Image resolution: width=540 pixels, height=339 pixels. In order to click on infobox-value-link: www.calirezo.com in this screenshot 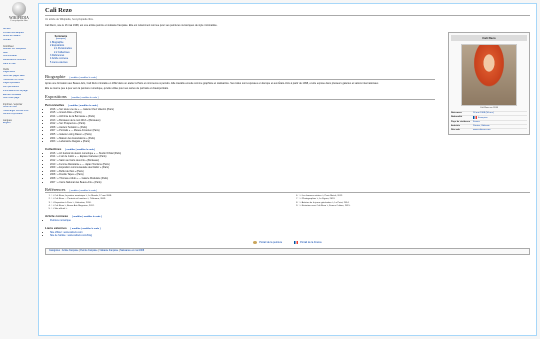, I will do `click(482, 130)`.